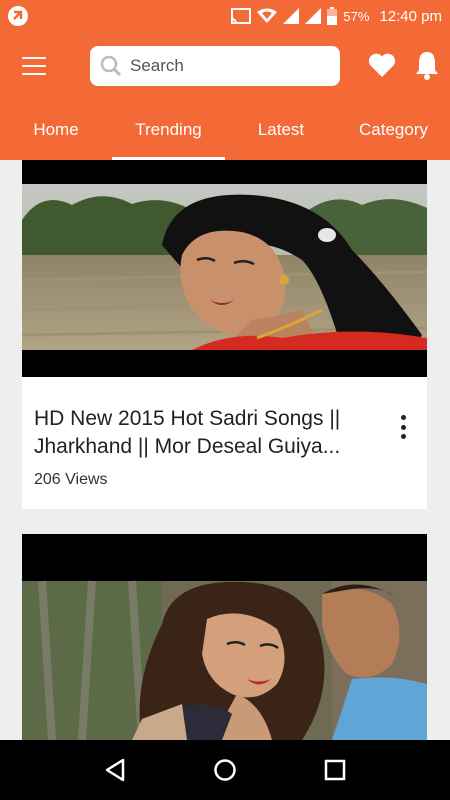 The image size is (450, 800). What do you see at coordinates (230, 66) in the screenshot?
I see `search-input` at bounding box center [230, 66].